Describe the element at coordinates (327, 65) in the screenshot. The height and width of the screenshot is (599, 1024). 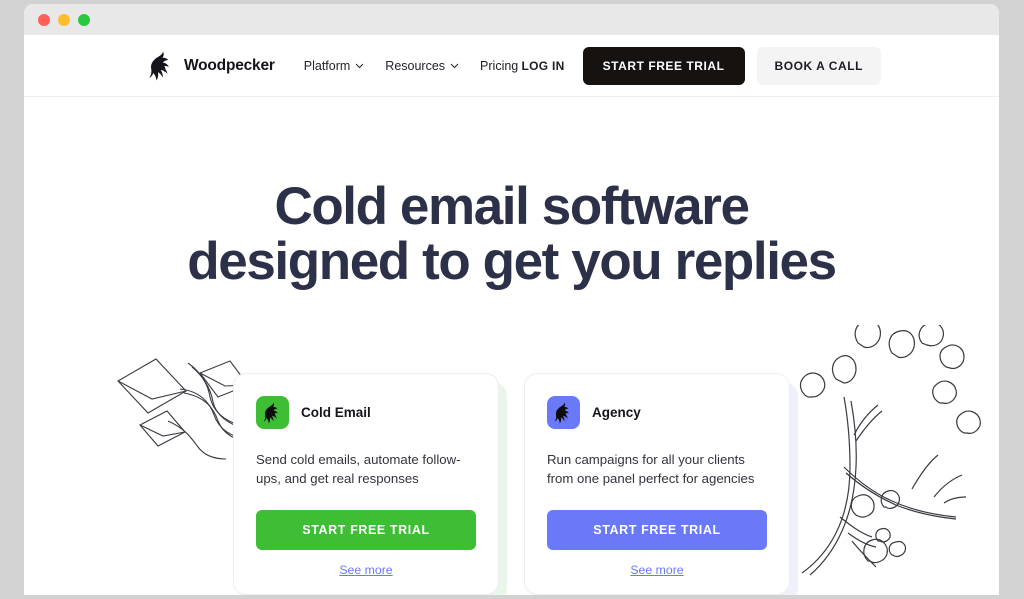
I see `nav-item-label: Platform` at that location.